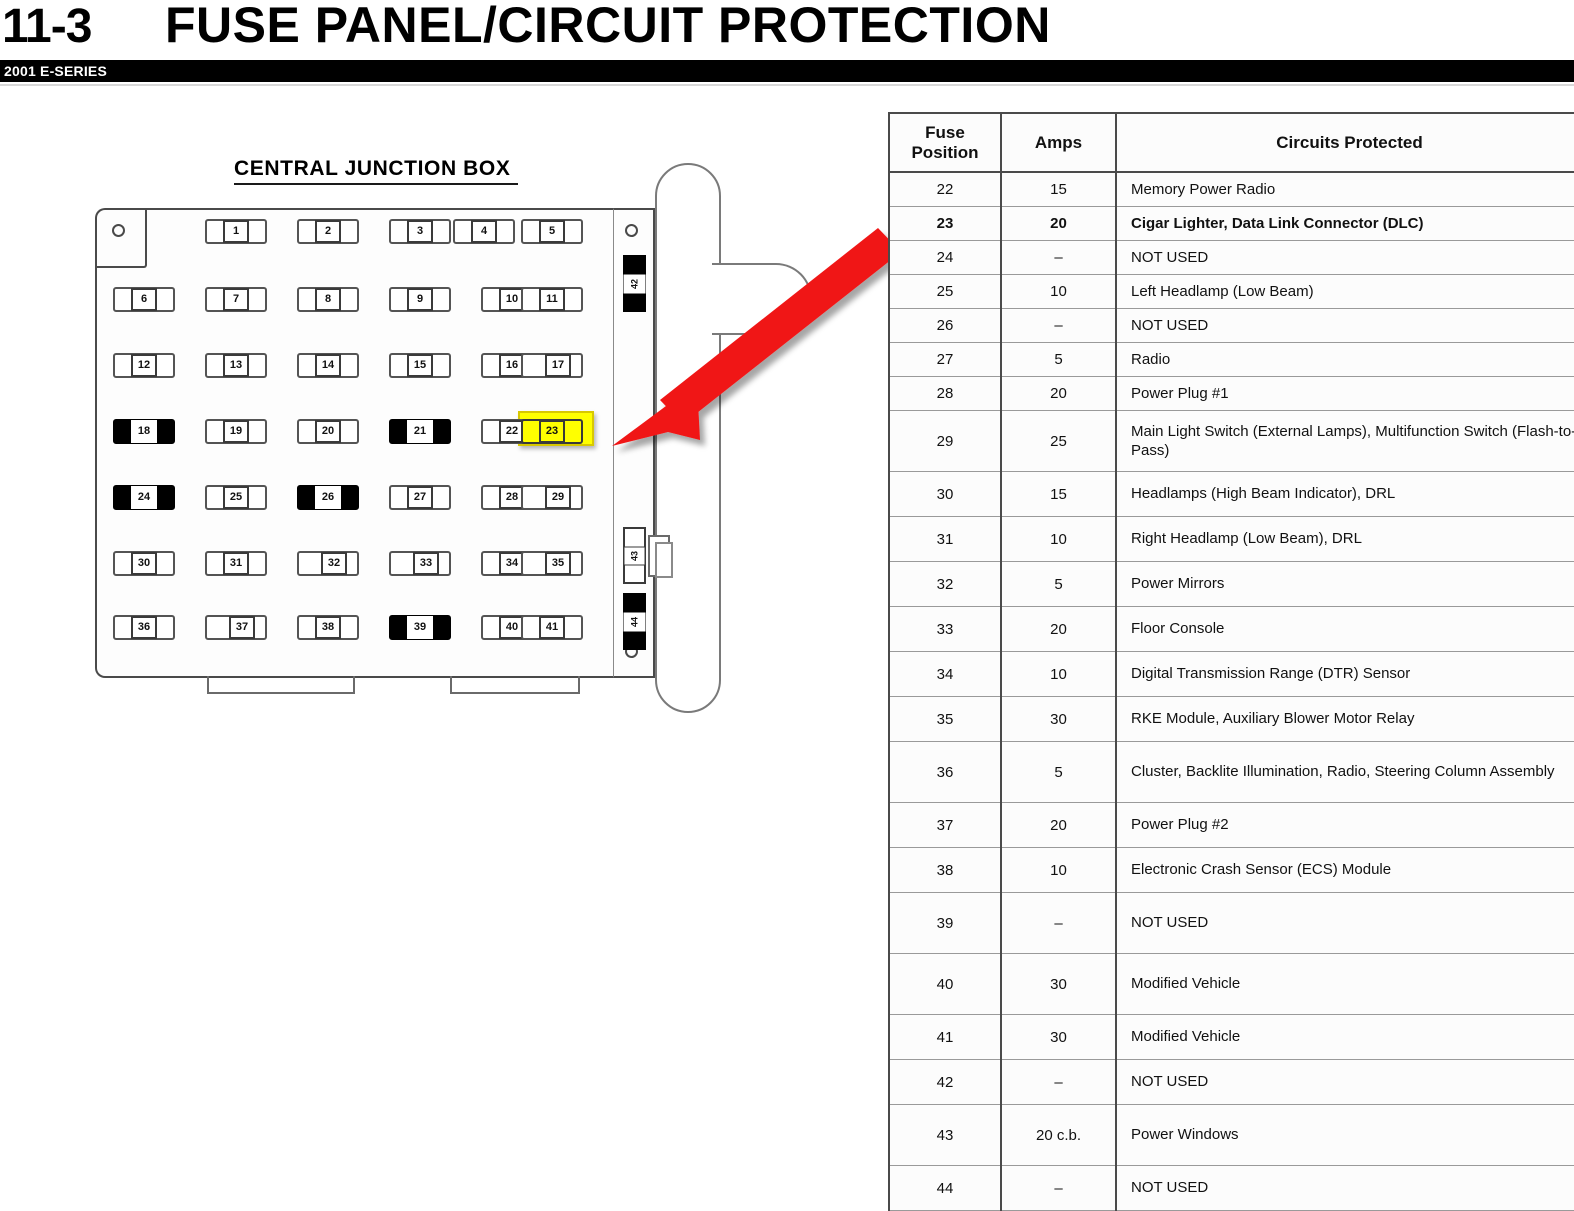 This screenshot has height=1211, width=1574. Describe the element at coordinates (236, 497) in the screenshot. I see `fuse-slot-25: 25` at that location.